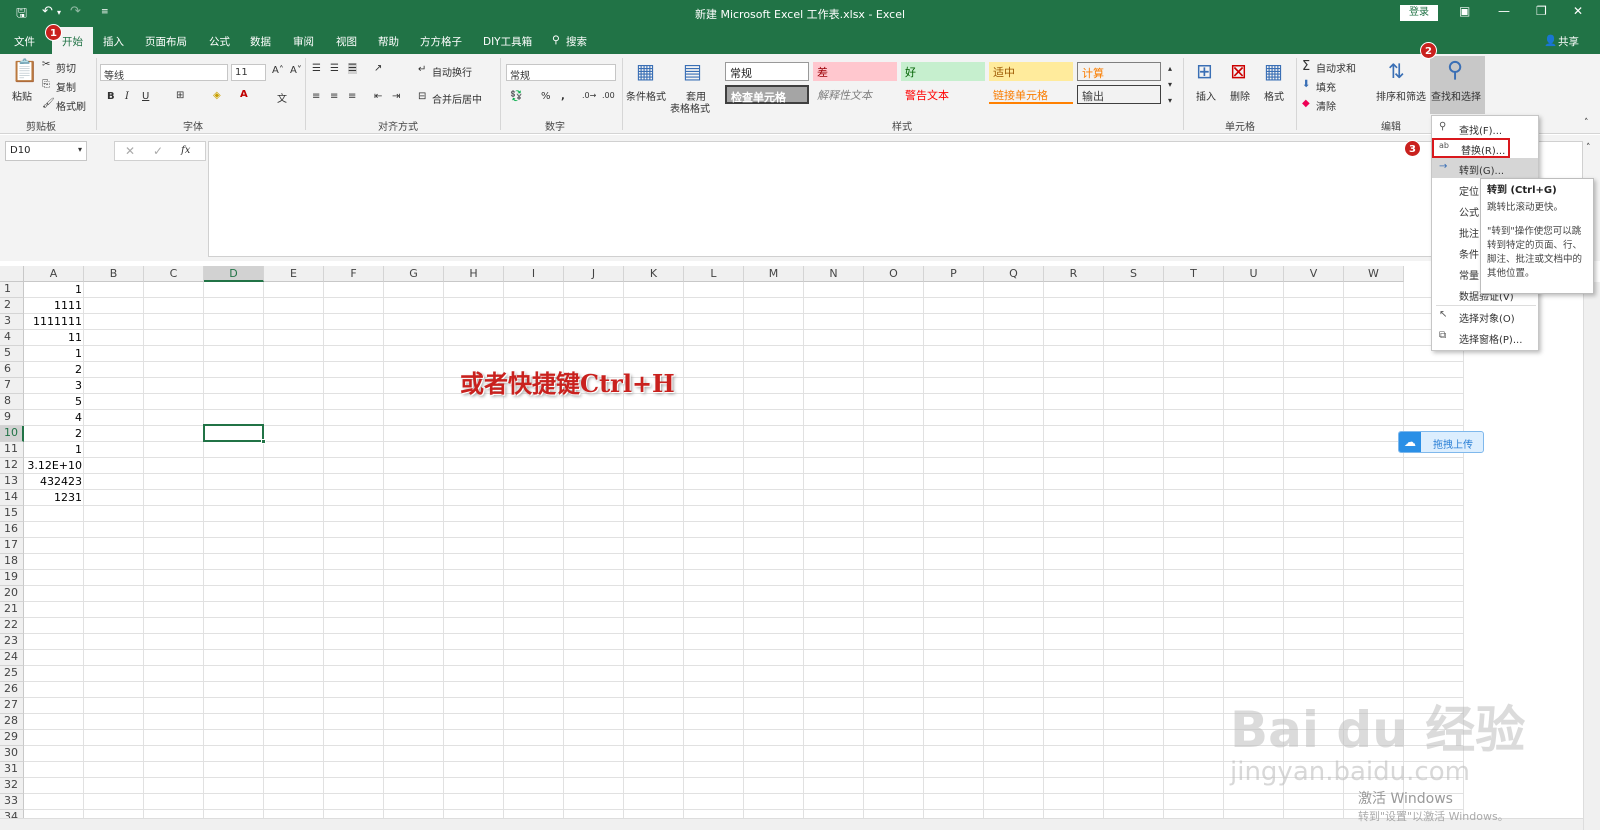 This screenshot has height=830, width=1600. I want to click on style-neutral: 适中, so click(1031, 71).